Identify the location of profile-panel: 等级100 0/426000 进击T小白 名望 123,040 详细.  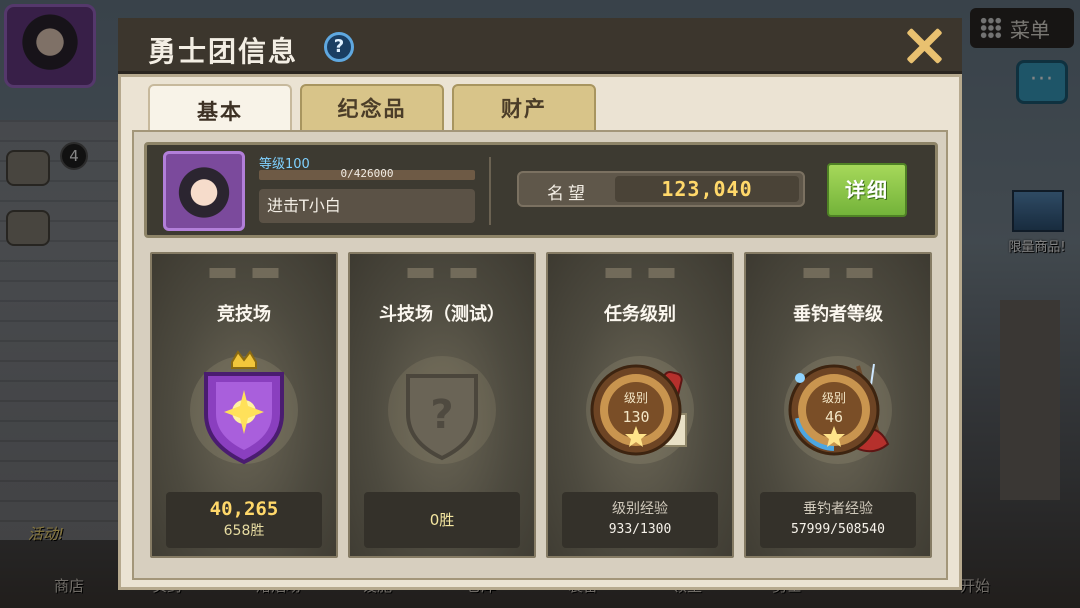
(541, 190).